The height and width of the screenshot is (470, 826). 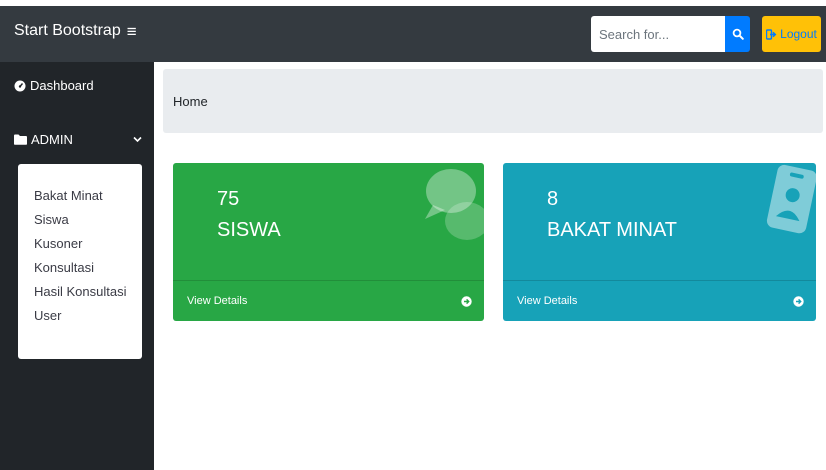 What do you see at coordinates (132, 31) in the screenshot?
I see `menu-toggle-icon: ≡` at bounding box center [132, 31].